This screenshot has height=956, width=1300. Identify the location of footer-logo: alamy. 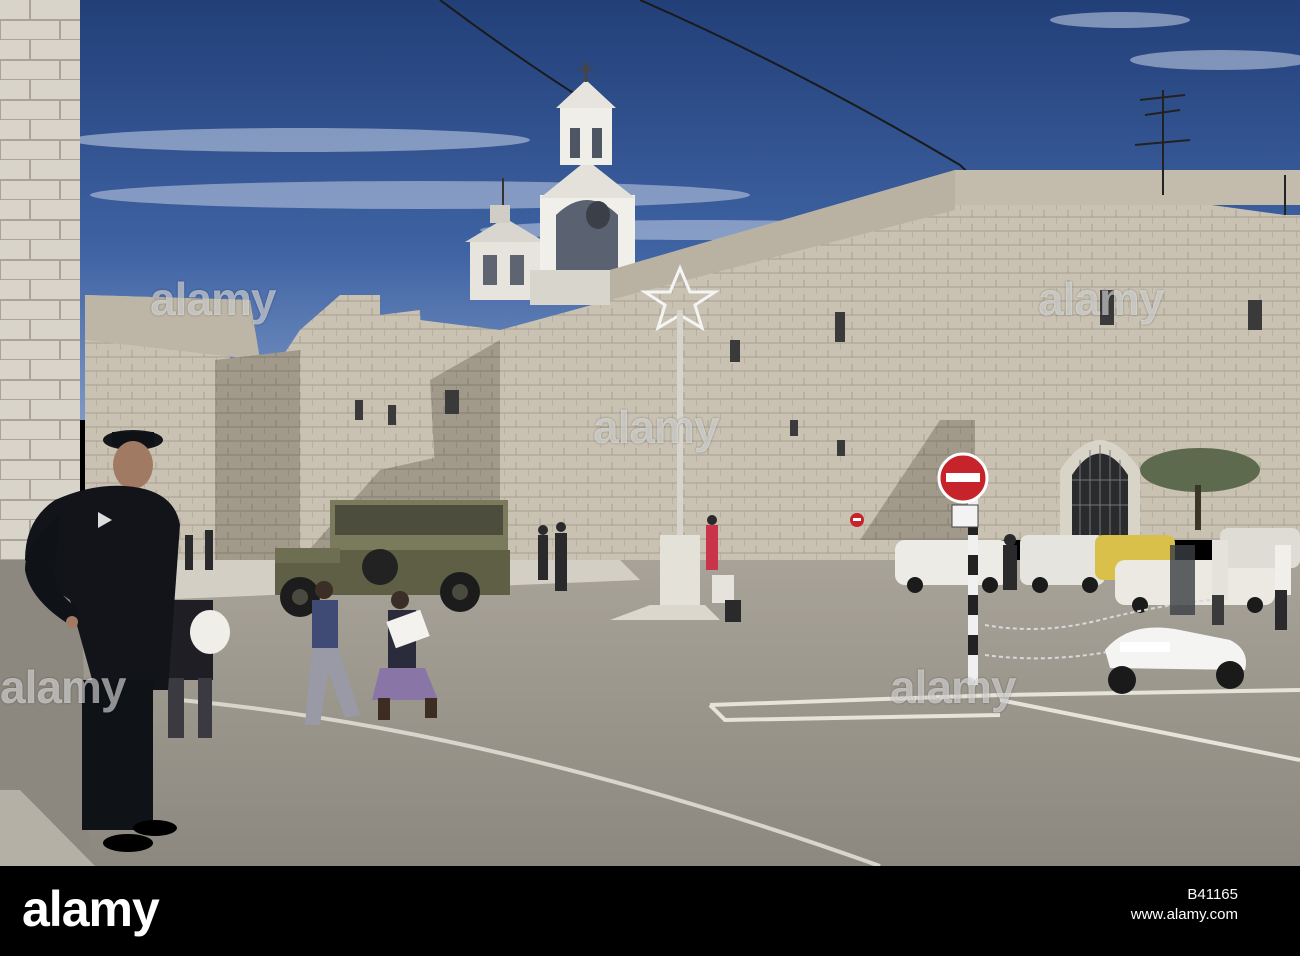
(91, 909).